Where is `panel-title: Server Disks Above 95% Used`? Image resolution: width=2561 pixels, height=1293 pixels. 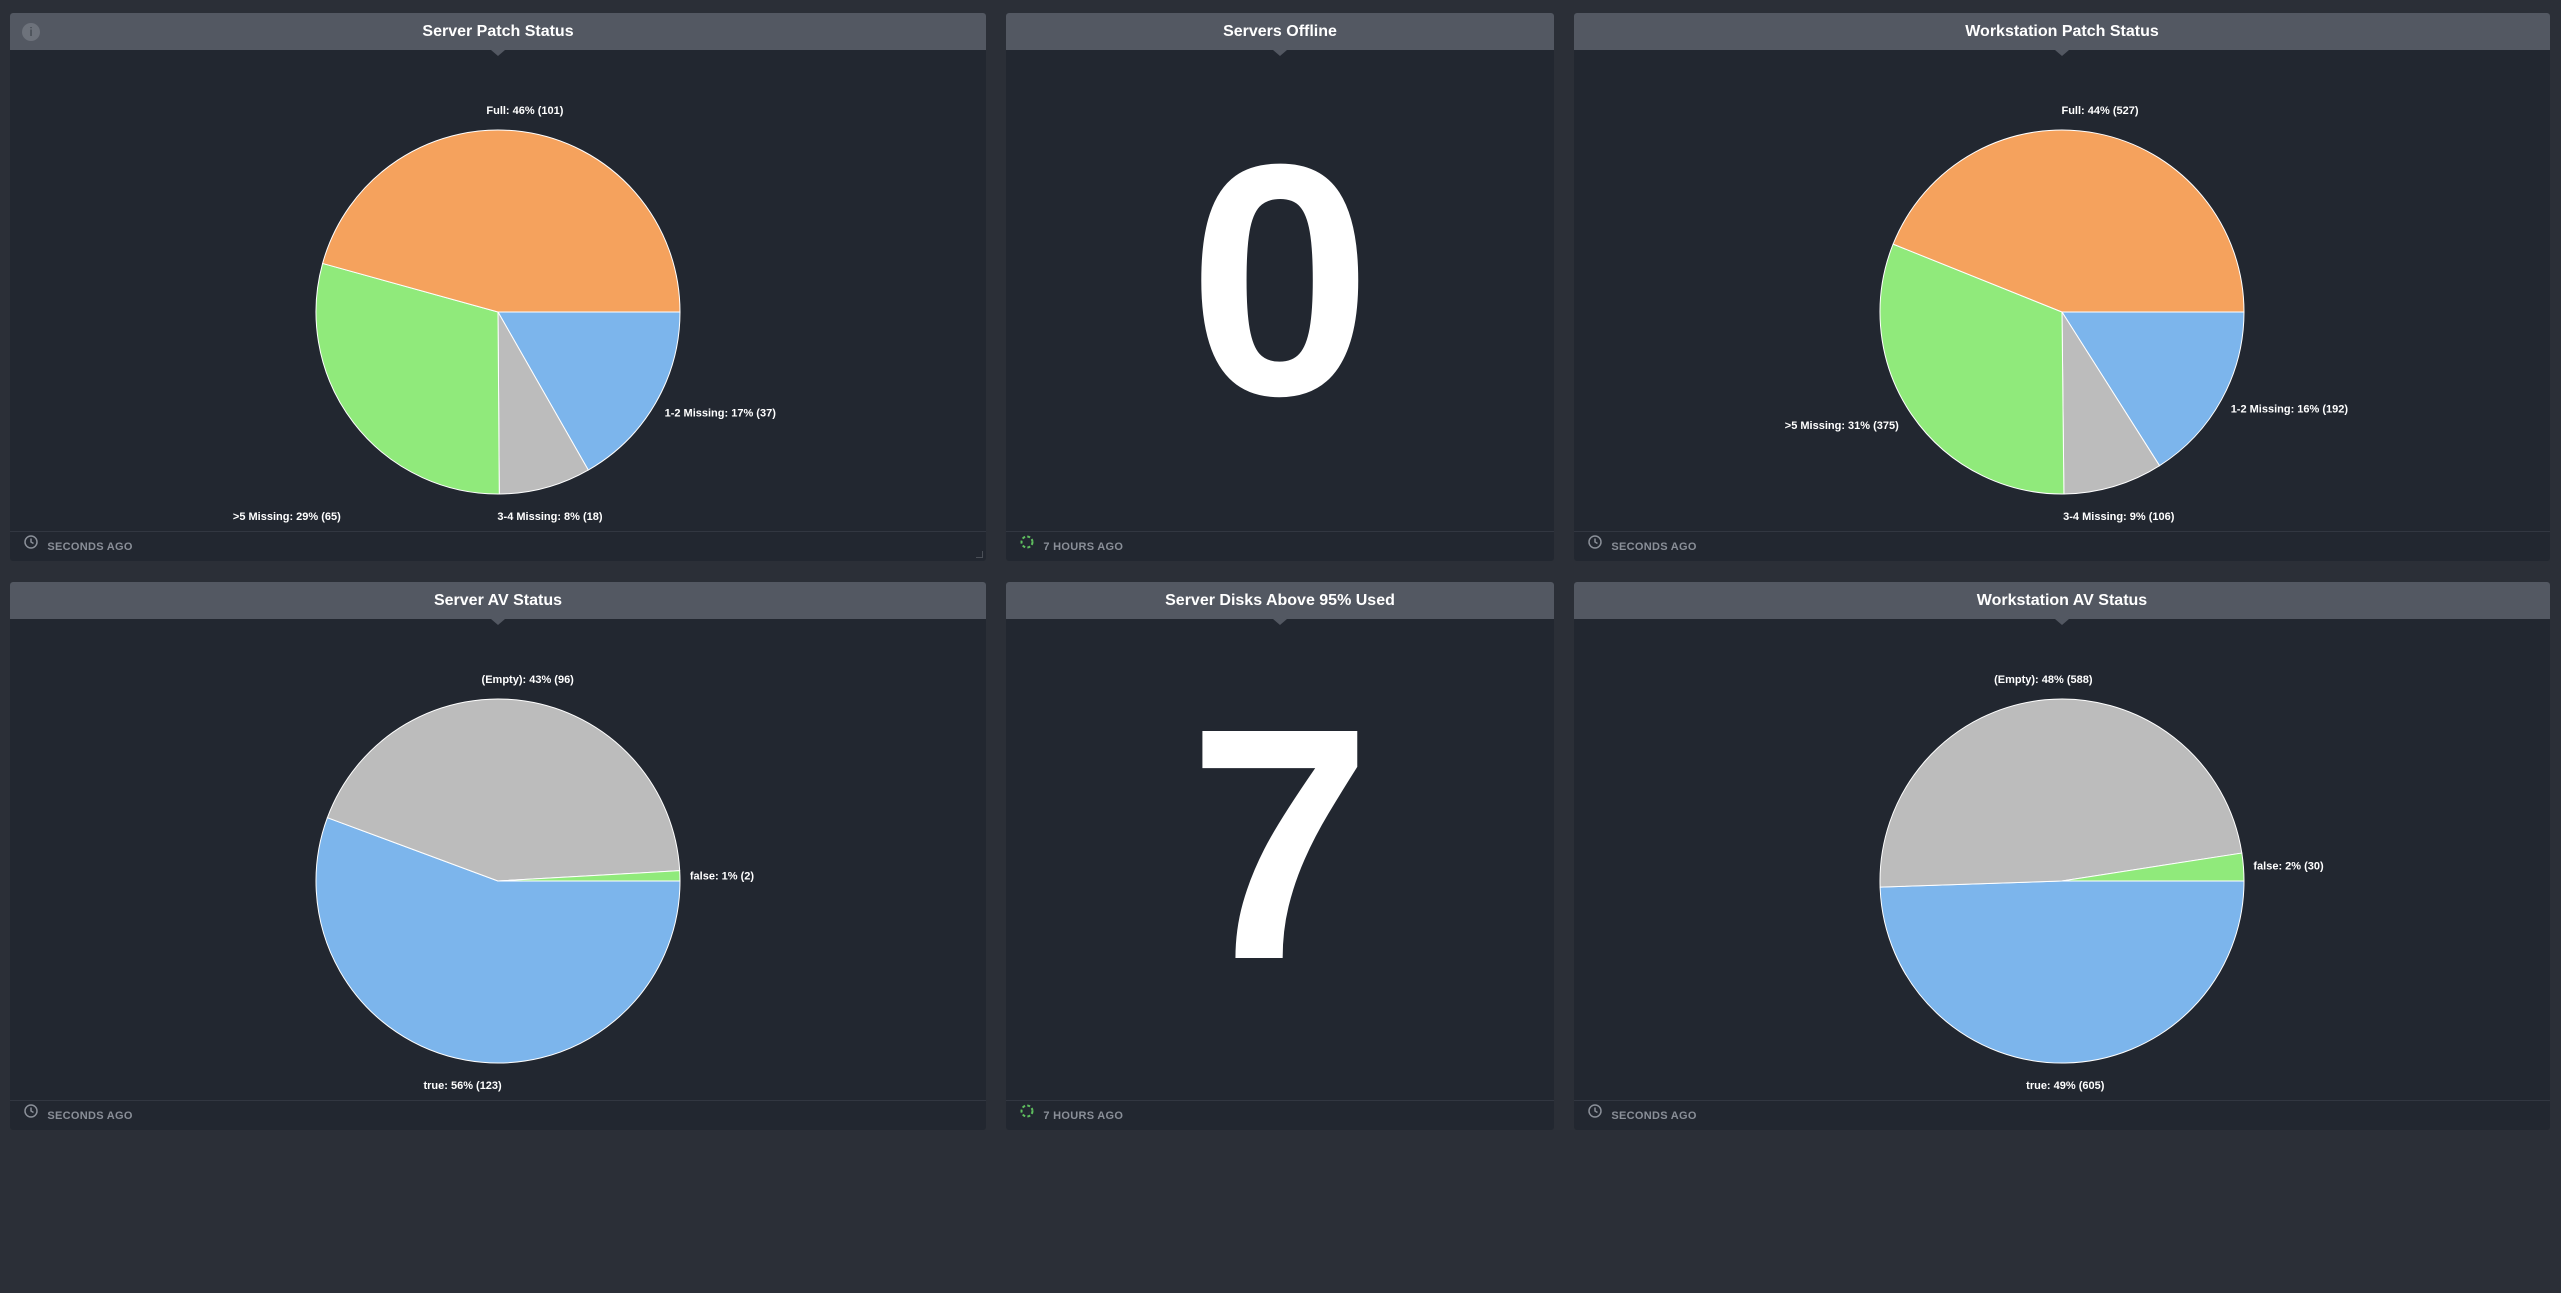
panel-title: Server Disks Above 95% Used is located at coordinates (1280, 600).